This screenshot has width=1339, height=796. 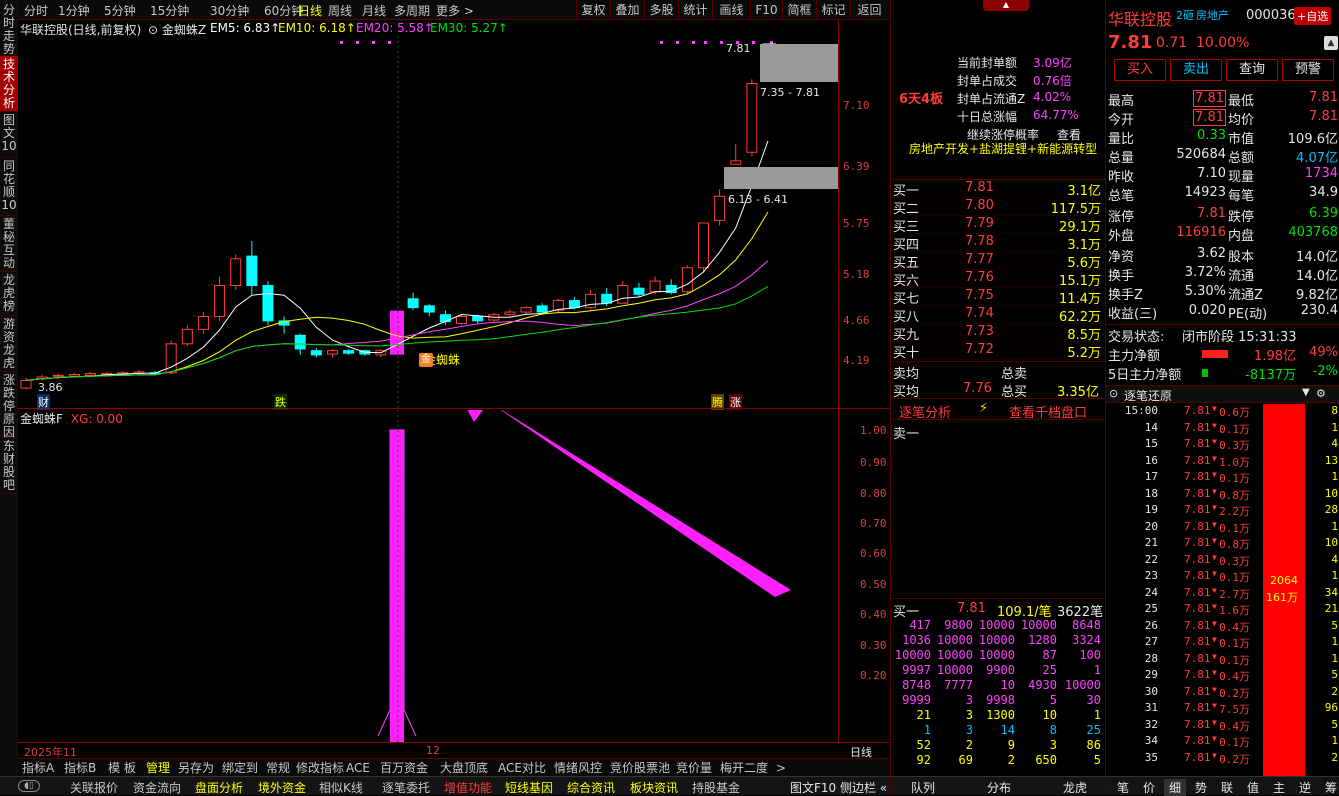 I want to click on indicator-tab: 大盘顶底, so click(x=464, y=768).